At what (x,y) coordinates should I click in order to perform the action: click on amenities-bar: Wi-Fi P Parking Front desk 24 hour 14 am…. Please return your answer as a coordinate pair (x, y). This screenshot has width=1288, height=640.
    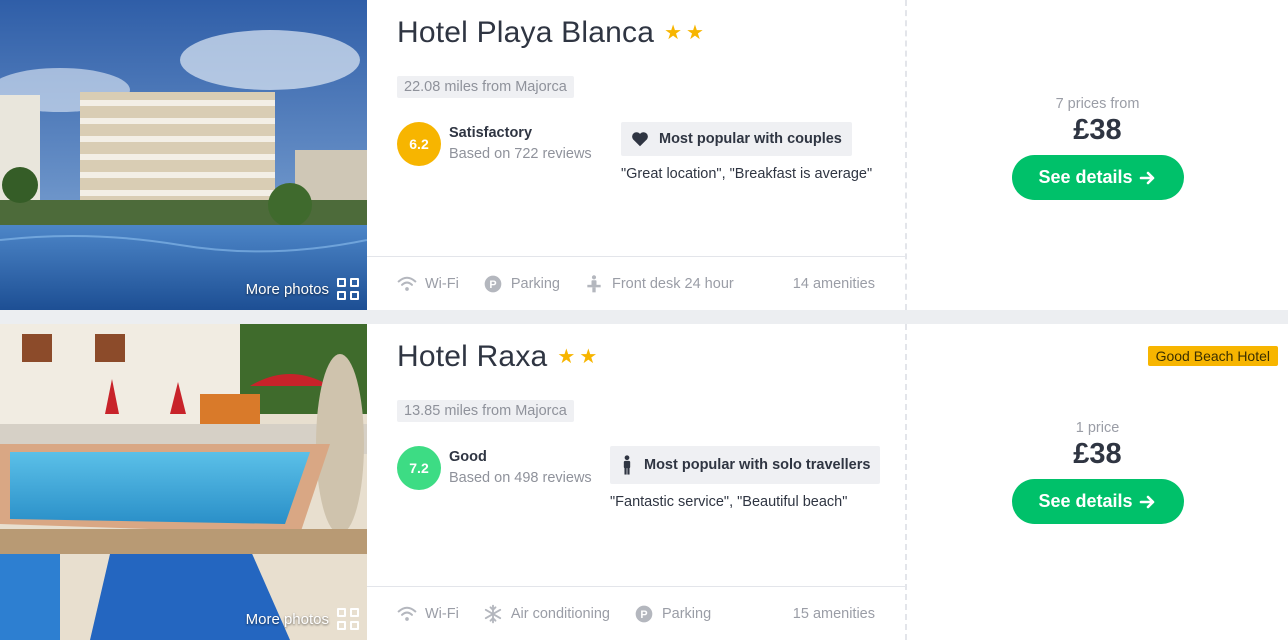
    Looking at the image, I should click on (636, 283).